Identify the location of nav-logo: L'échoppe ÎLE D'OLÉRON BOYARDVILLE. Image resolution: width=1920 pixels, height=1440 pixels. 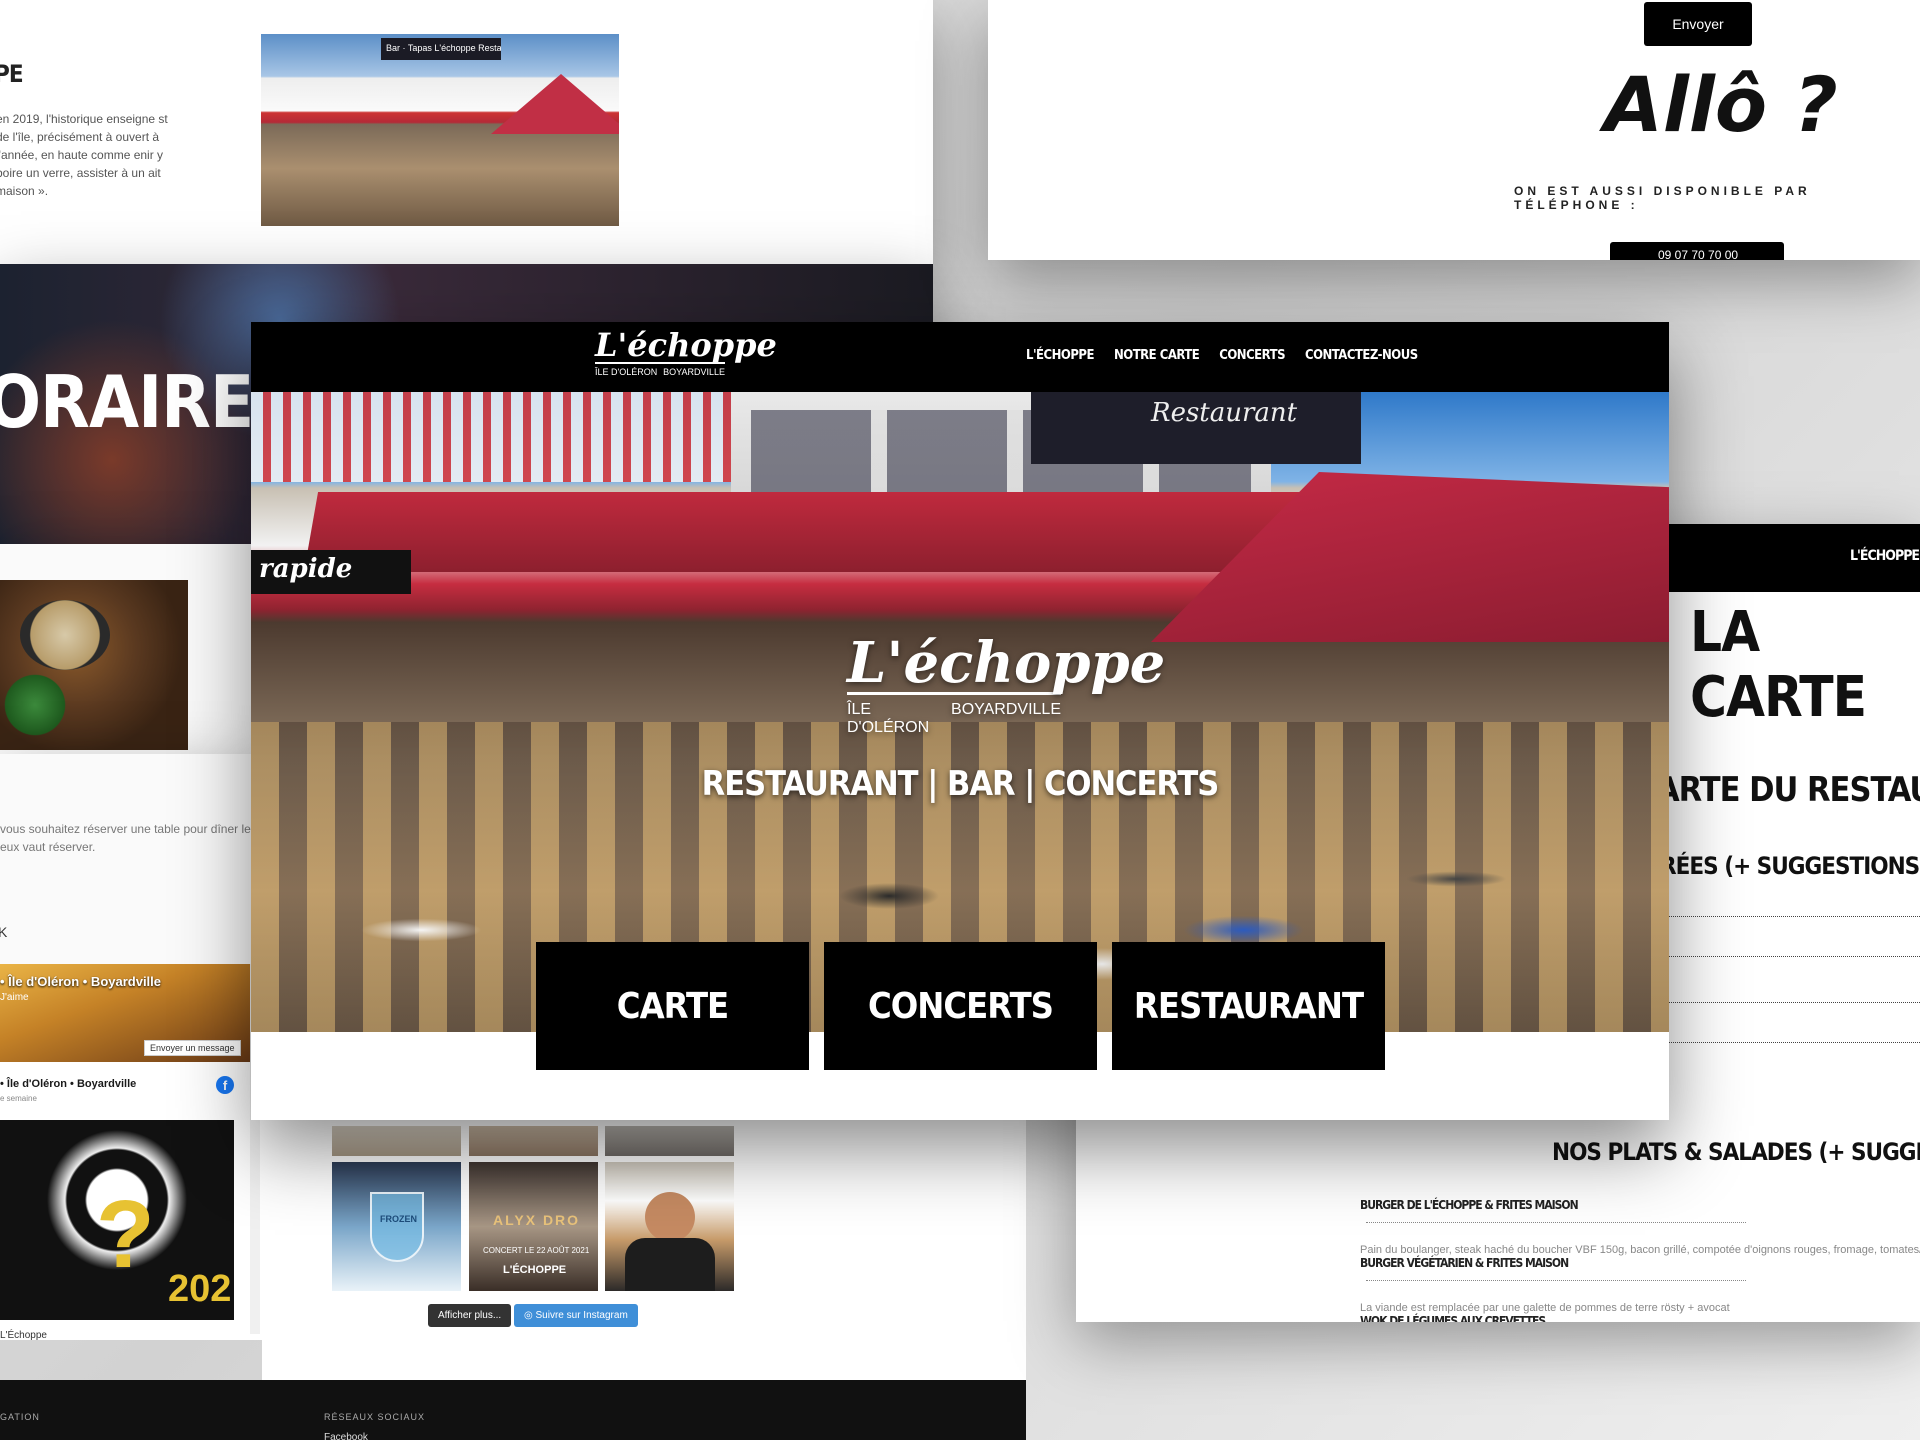
(686, 351).